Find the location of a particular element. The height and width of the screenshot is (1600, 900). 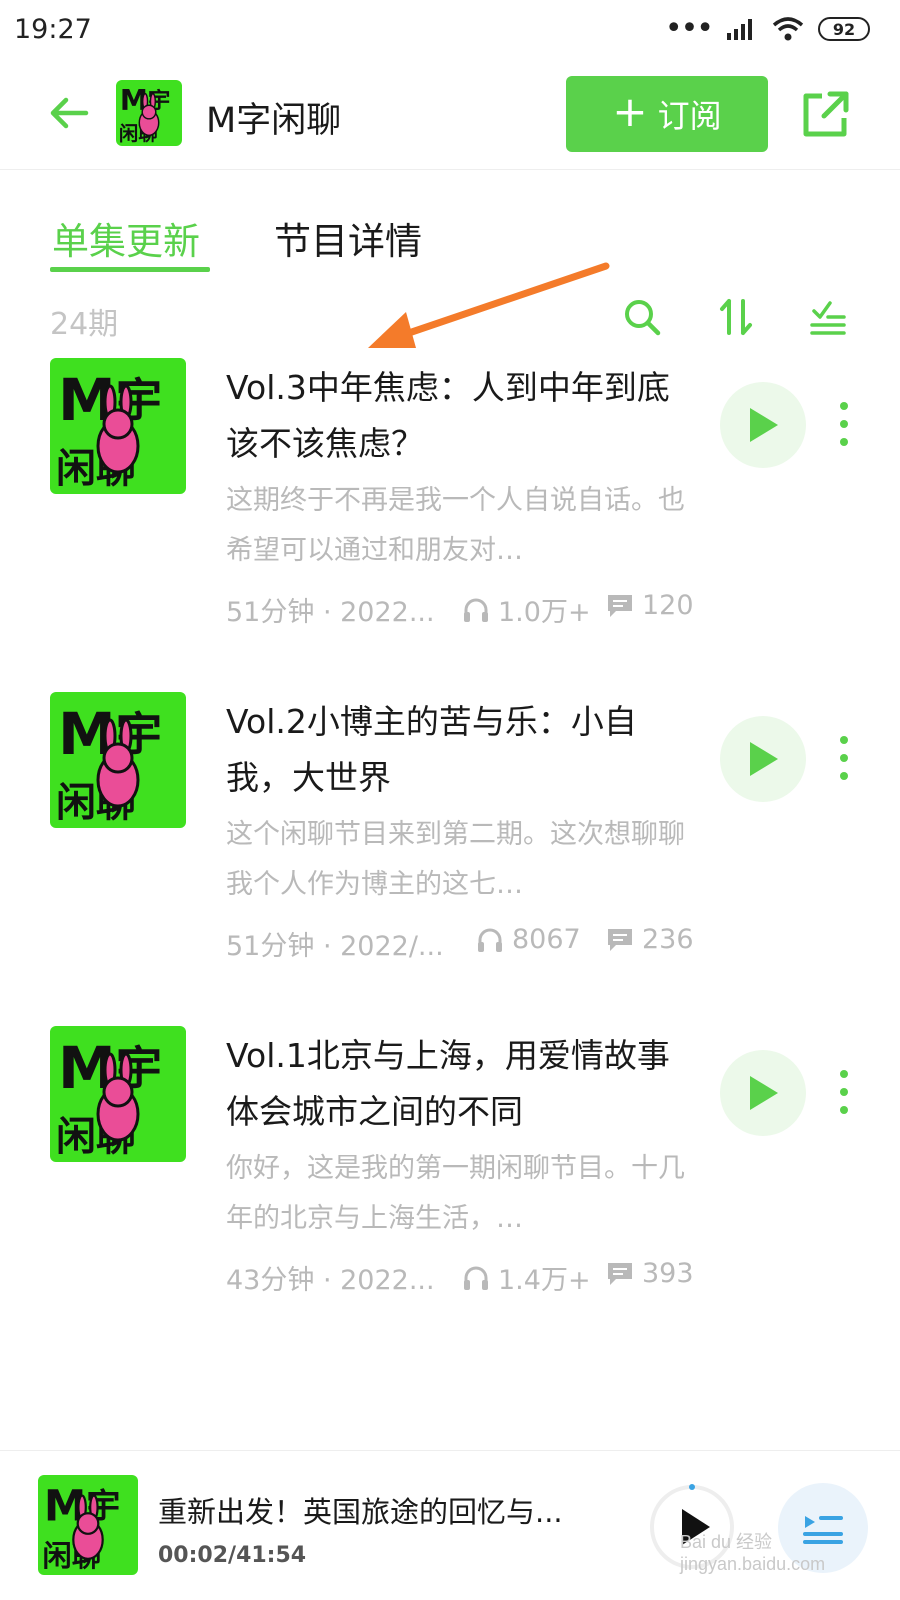

mini-player: M 宇 闲聊 重新出发！英国旅途的回忆与... 00:02/41:54 is located at coordinates (450, 1525).